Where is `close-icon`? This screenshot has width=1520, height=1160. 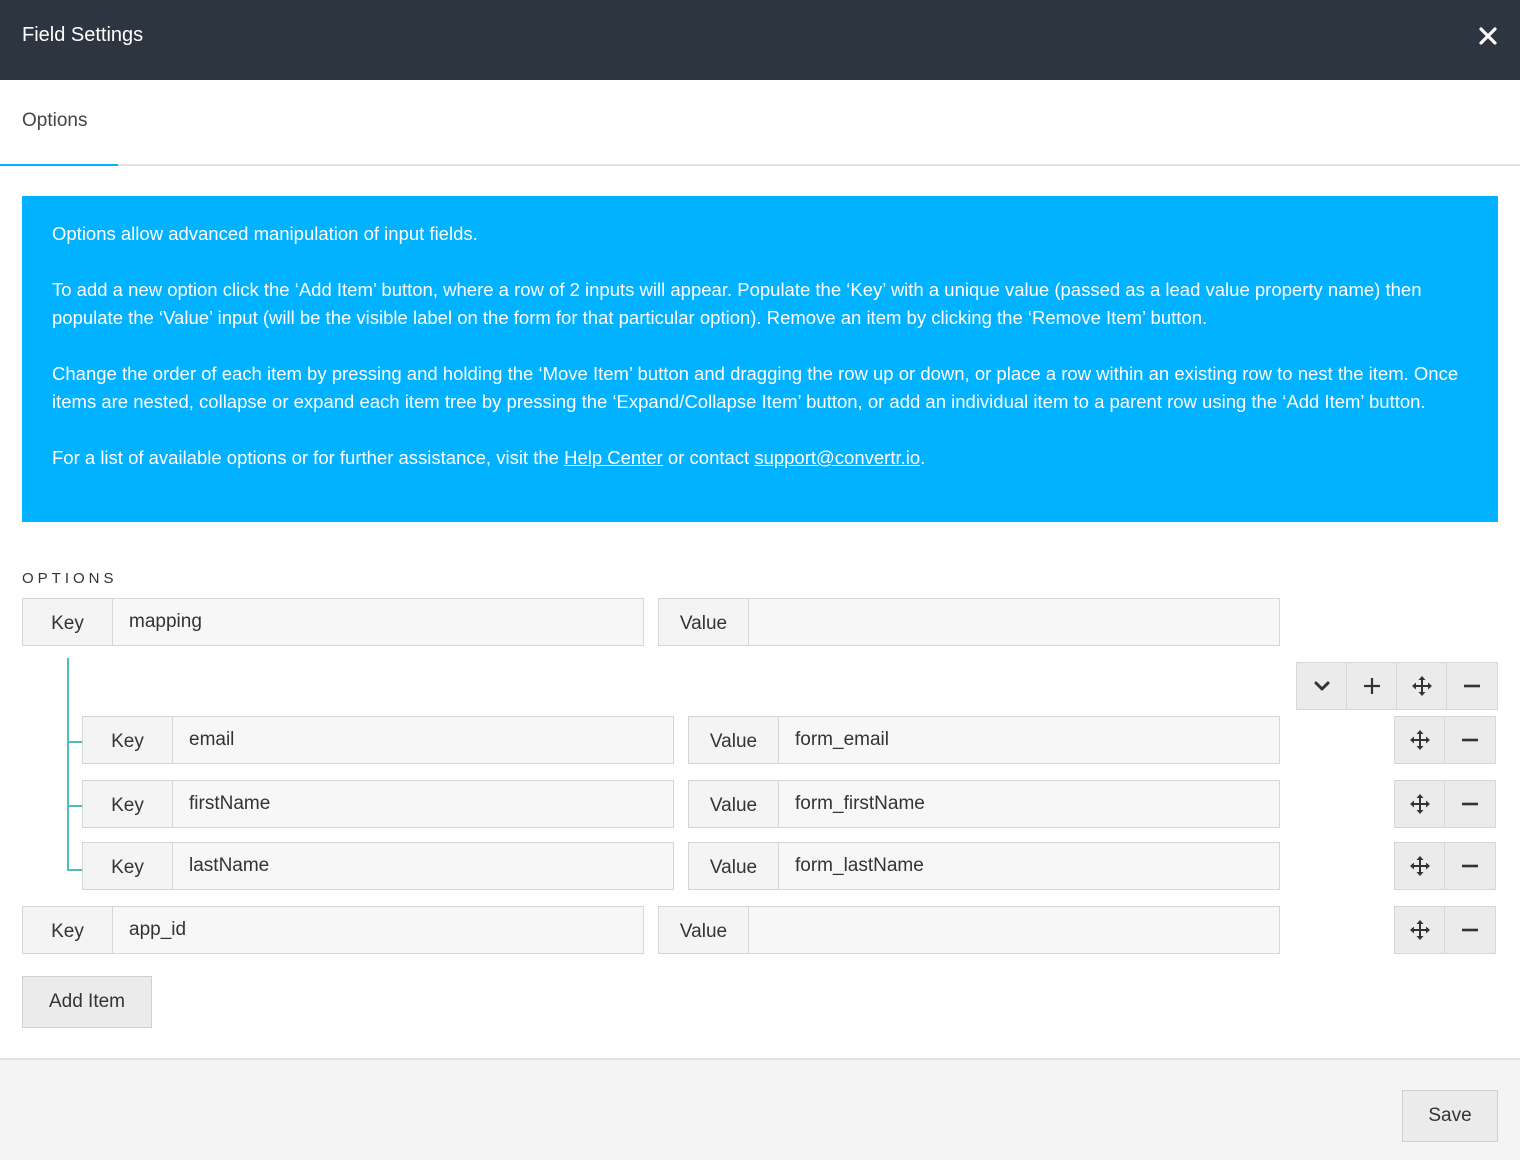 close-icon is located at coordinates (1488, 36).